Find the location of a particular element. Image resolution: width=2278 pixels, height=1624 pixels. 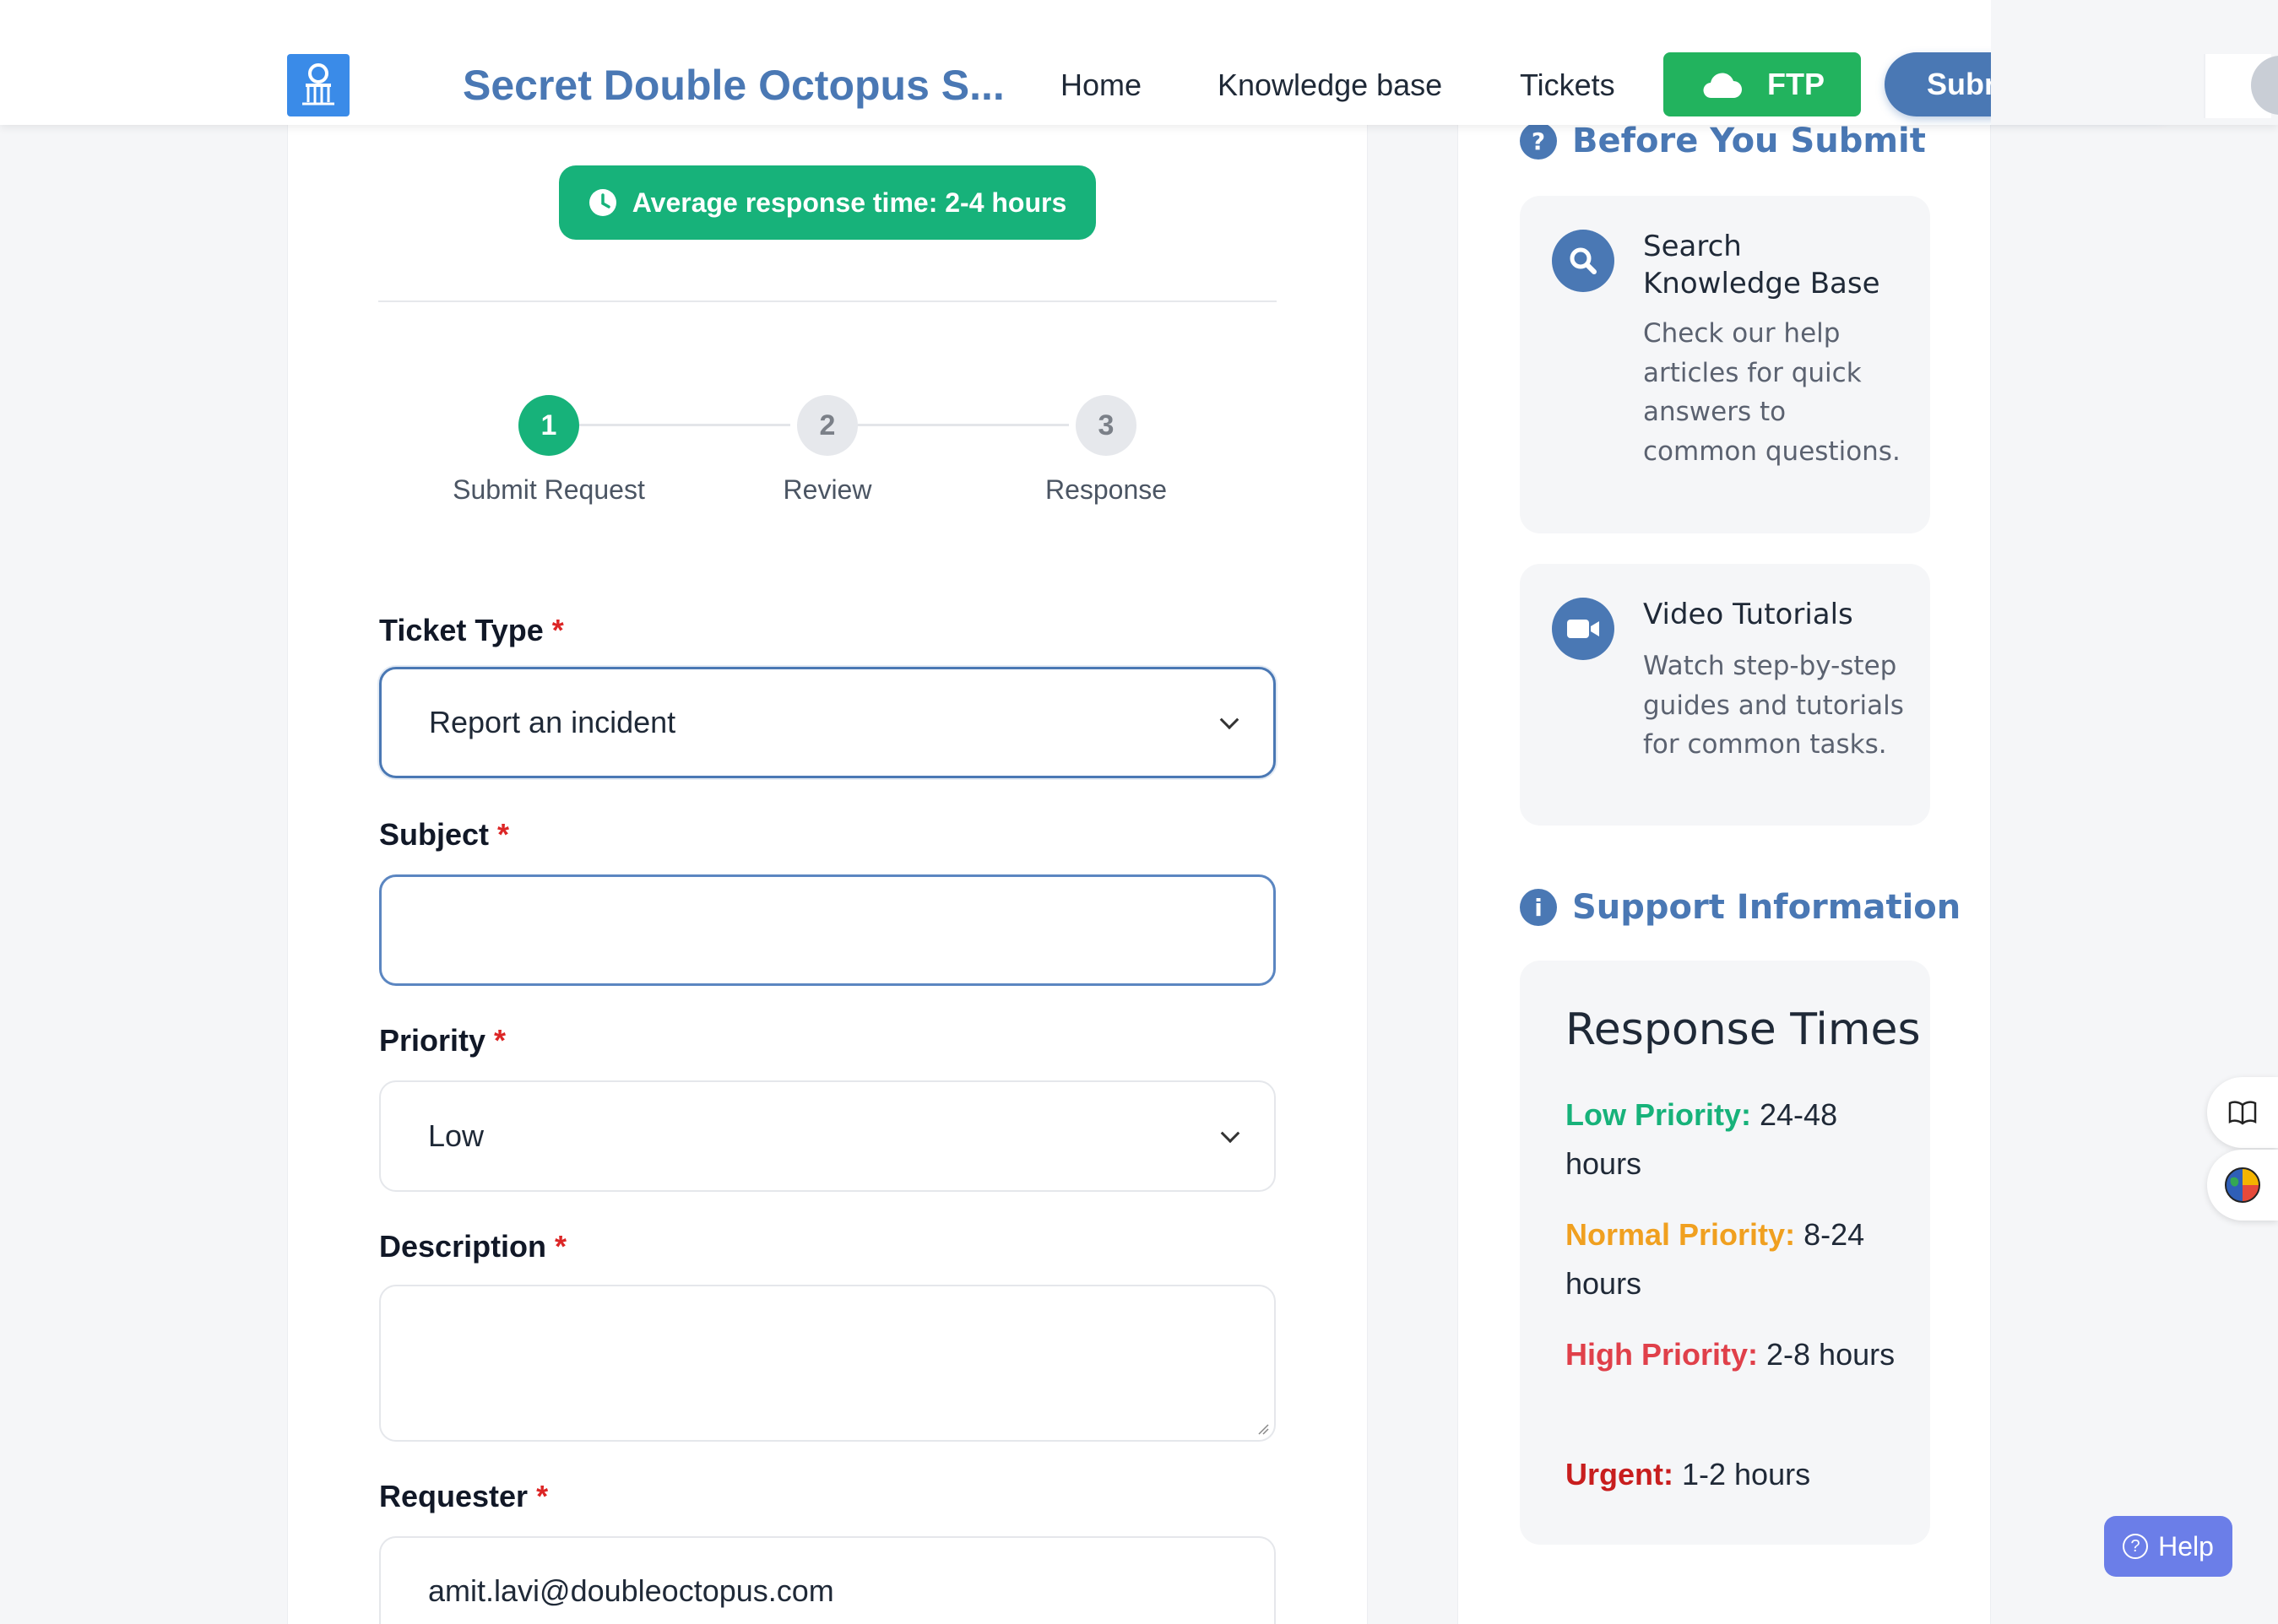

help-button: ? Help is located at coordinates (2168, 1546).